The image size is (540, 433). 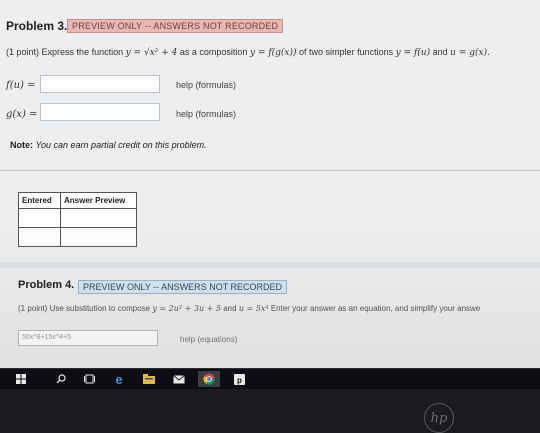 What do you see at coordinates (119, 379) in the screenshot?
I see `edge-browser-icon: e` at bounding box center [119, 379].